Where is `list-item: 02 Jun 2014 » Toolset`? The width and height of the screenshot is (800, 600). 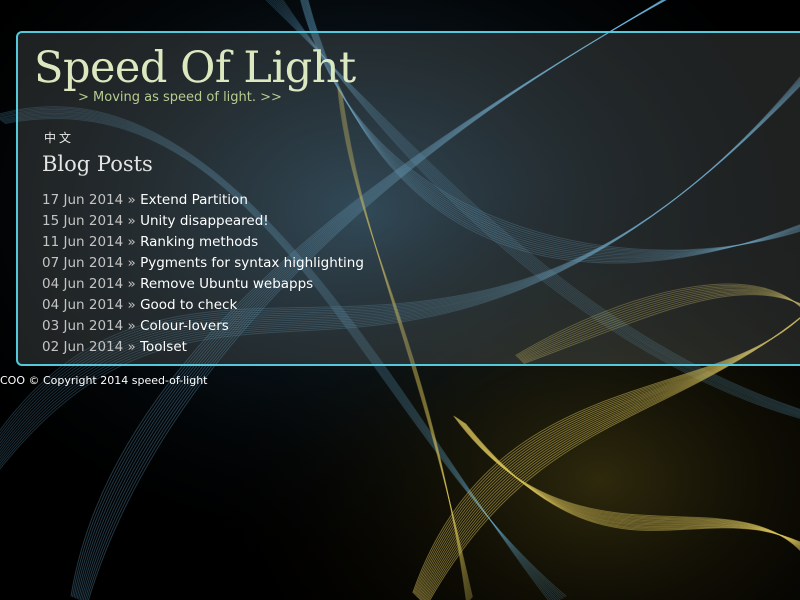 list-item: 02 Jun 2014 » Toolset is located at coordinates (203, 347).